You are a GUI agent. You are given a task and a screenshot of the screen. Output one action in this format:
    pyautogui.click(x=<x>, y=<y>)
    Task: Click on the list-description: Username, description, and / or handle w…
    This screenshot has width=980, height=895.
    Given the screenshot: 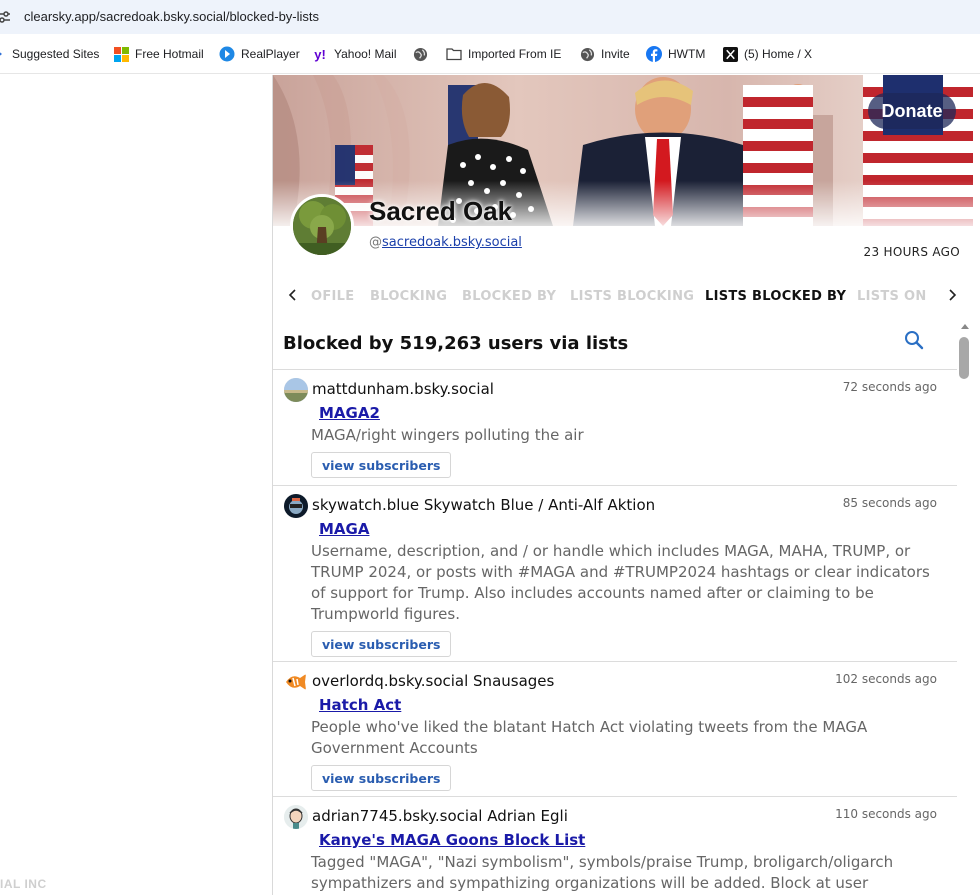 What is the action you would take?
    pyautogui.click(x=620, y=582)
    